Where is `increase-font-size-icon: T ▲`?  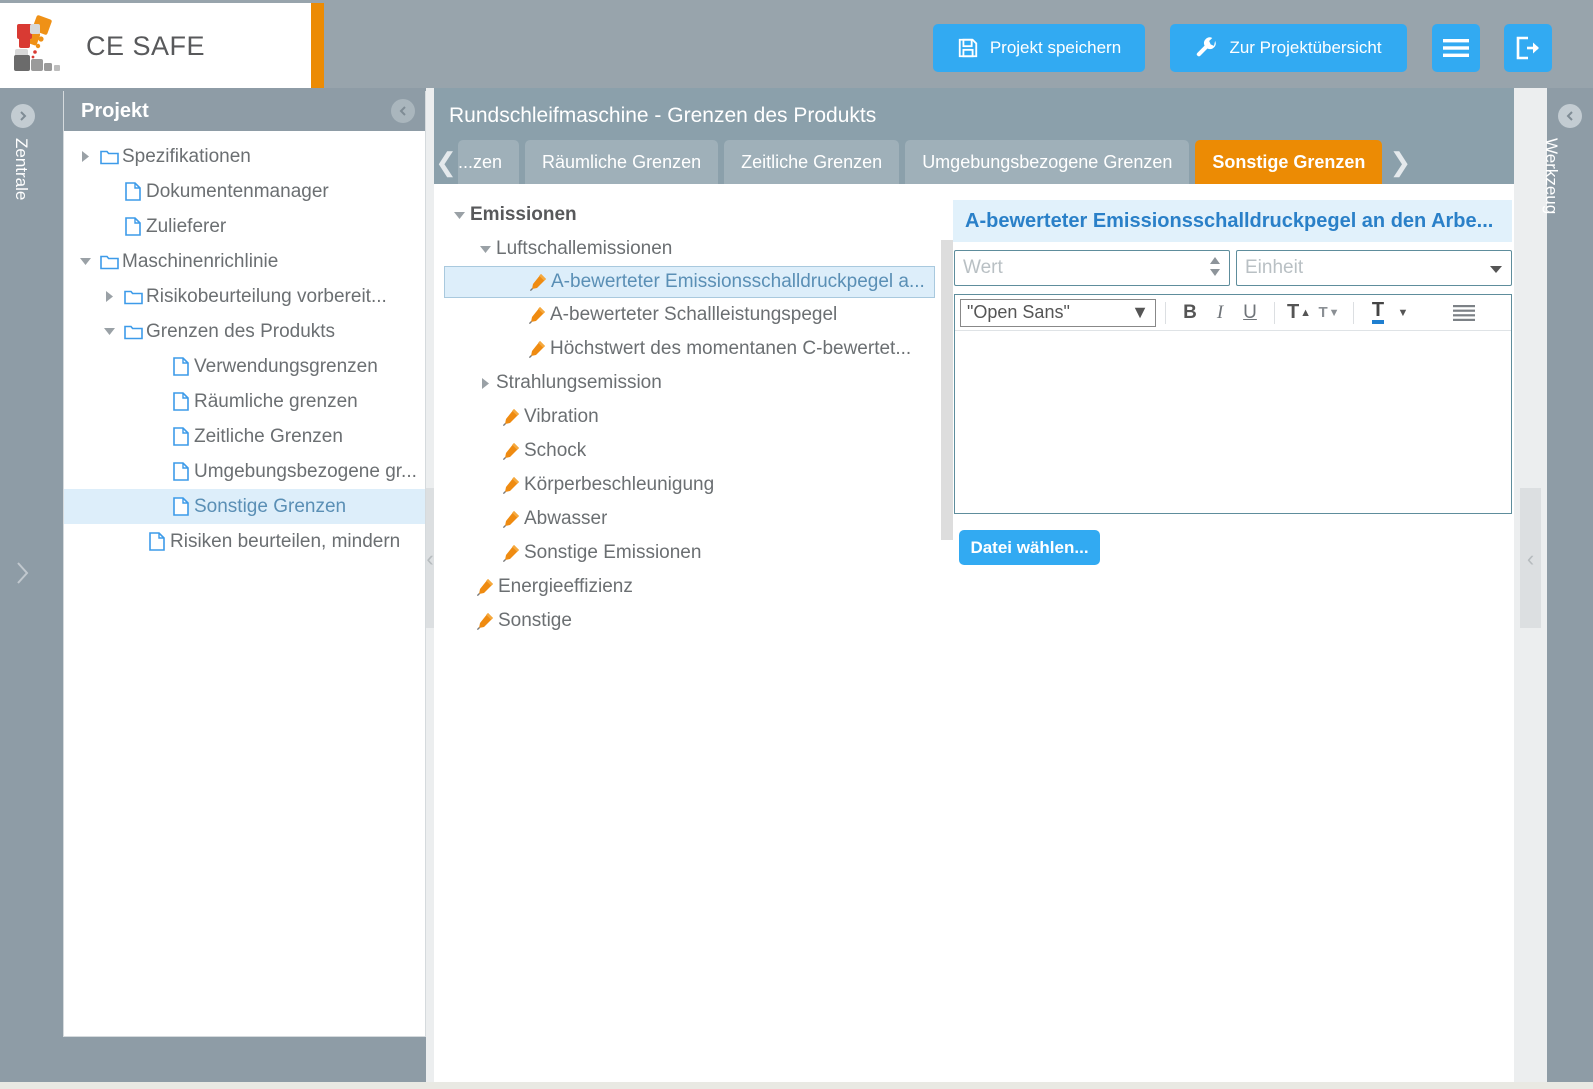 increase-font-size-icon: T ▲ is located at coordinates (1299, 313).